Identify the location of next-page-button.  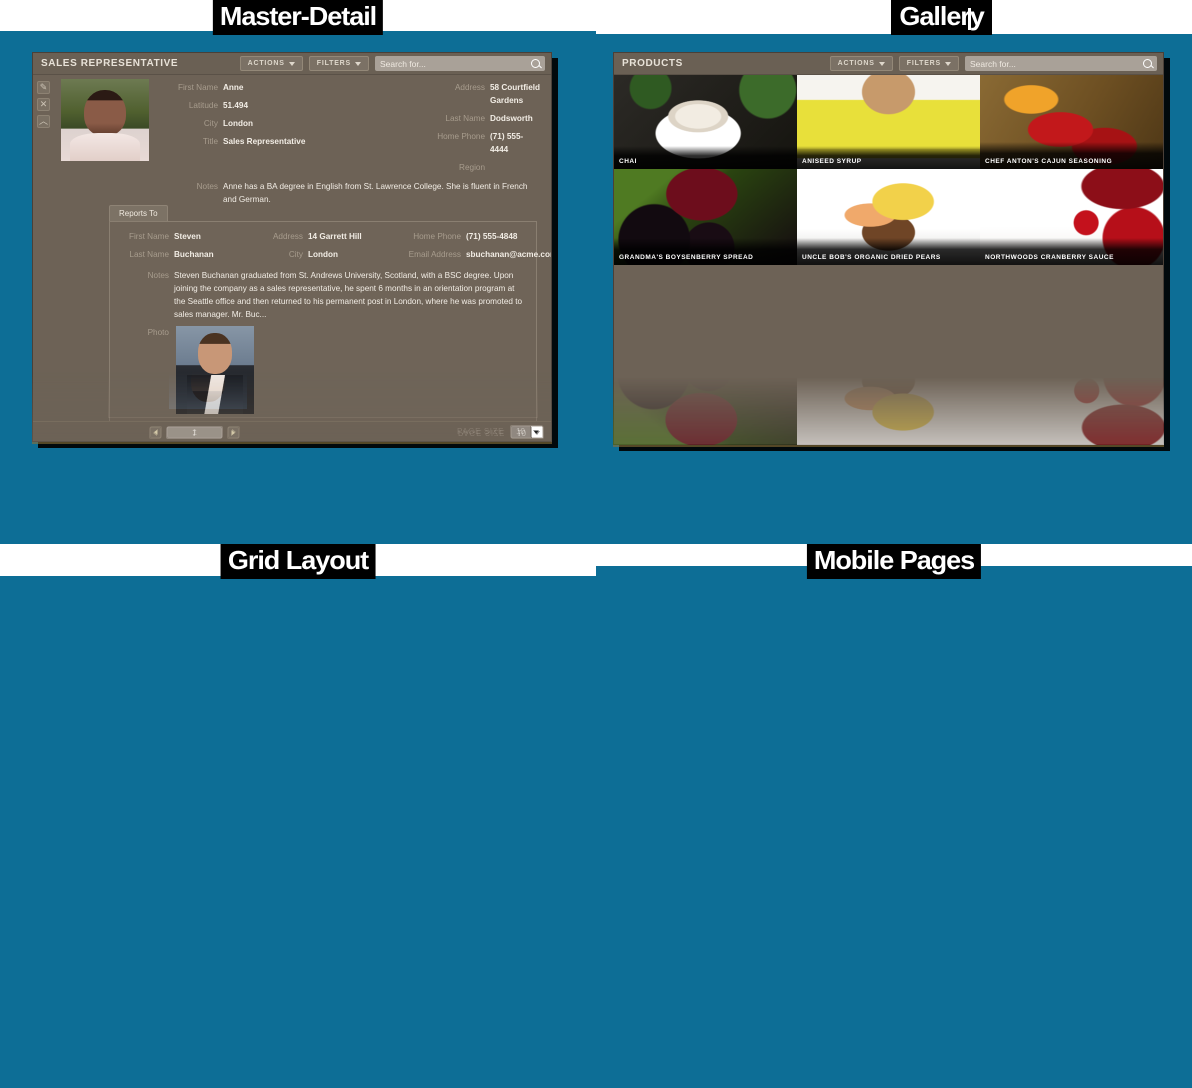
(233, 431).